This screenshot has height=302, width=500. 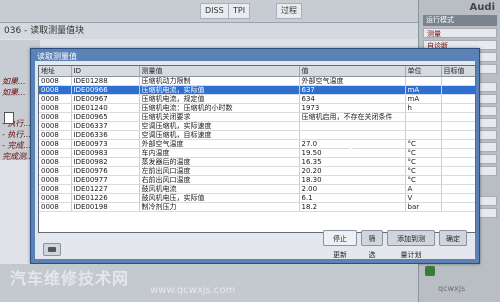 What do you see at coordinates (372, 244) in the screenshot?
I see `filter-button: 筛选` at bounding box center [372, 244].